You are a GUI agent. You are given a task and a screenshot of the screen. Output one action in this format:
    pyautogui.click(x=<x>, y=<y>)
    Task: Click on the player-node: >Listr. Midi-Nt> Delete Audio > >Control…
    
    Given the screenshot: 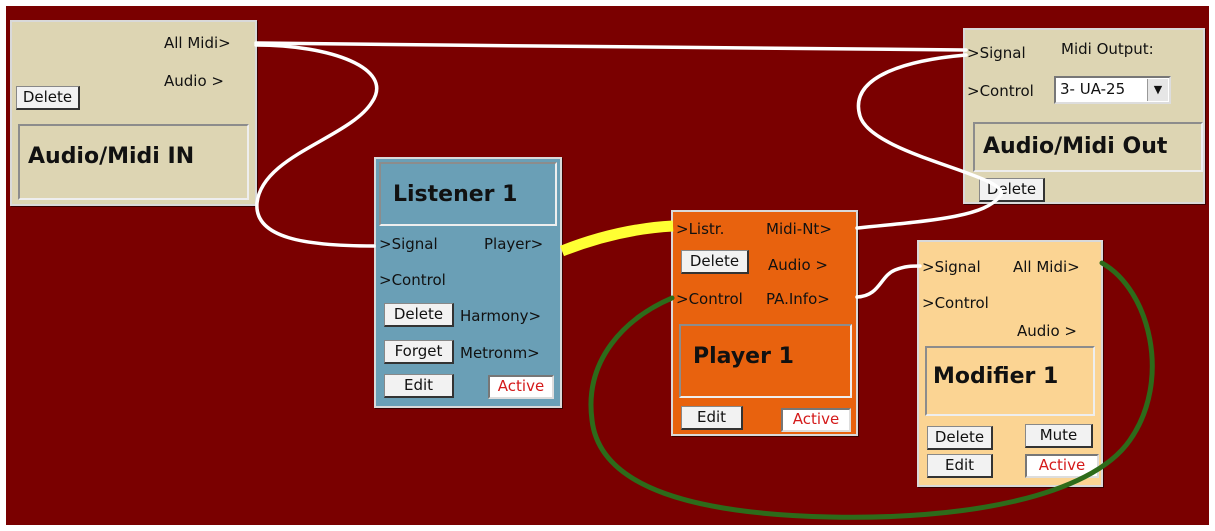 What is the action you would take?
    pyautogui.click(x=764, y=323)
    